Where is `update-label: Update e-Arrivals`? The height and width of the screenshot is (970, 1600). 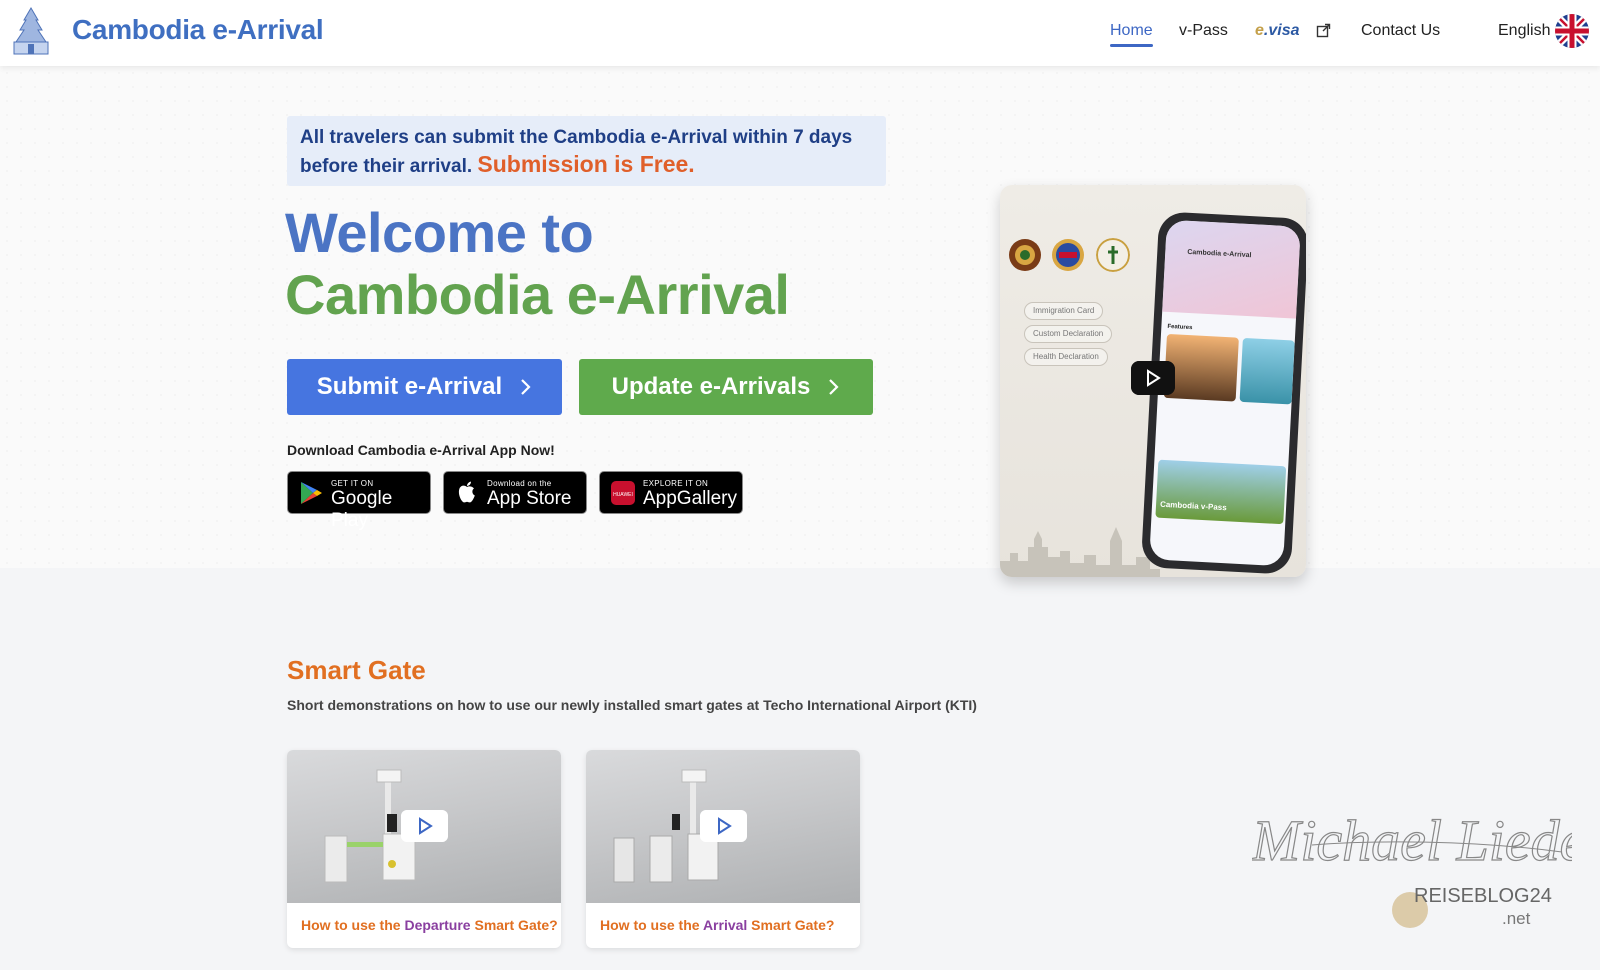
update-label: Update e-Arrivals is located at coordinates (711, 386).